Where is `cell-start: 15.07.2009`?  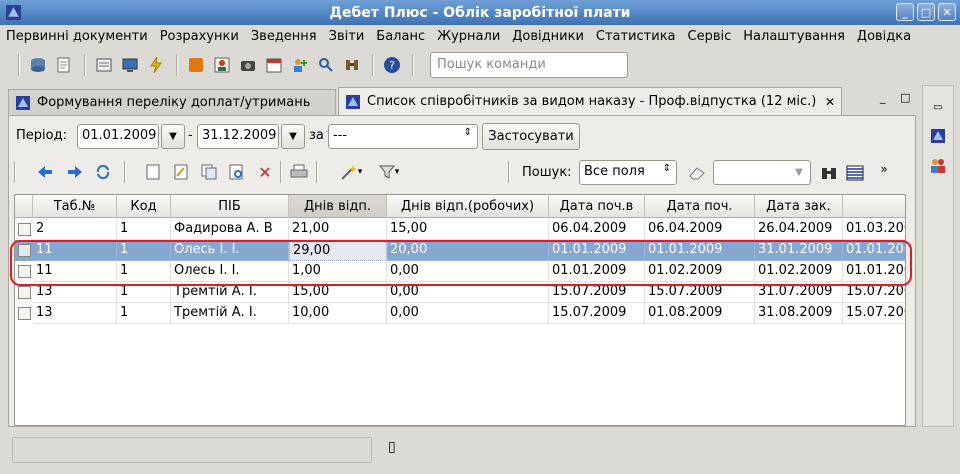 cell-start: 15.07.2009 is located at coordinates (700, 292).